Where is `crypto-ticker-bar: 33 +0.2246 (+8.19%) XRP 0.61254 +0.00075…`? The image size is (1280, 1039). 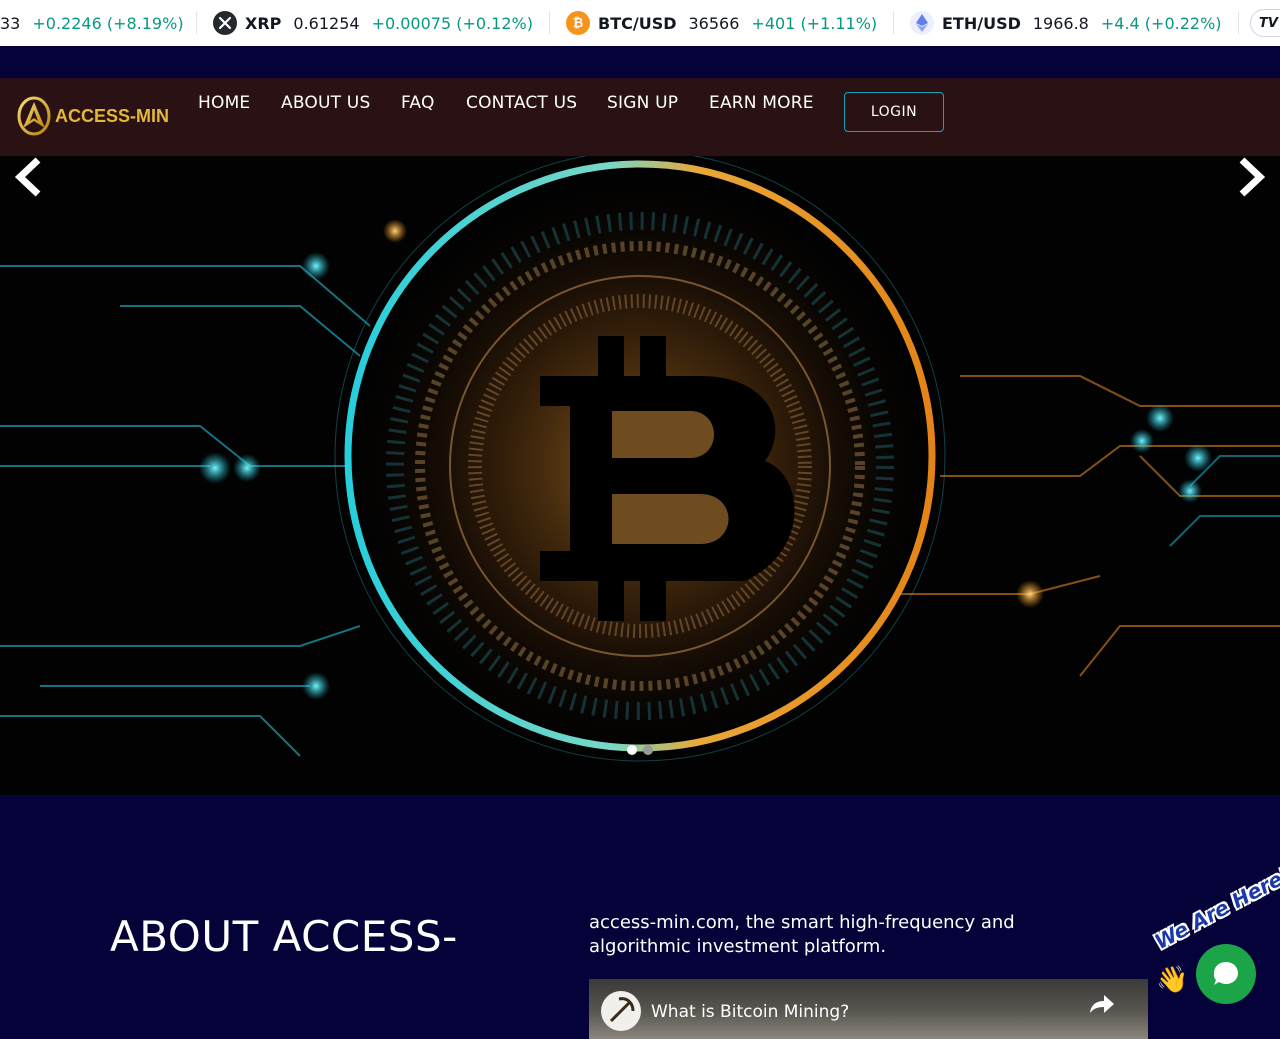
crypto-ticker-bar: 33 +0.2246 (+8.19%) XRP 0.61254 +0.00075… is located at coordinates (640, 23).